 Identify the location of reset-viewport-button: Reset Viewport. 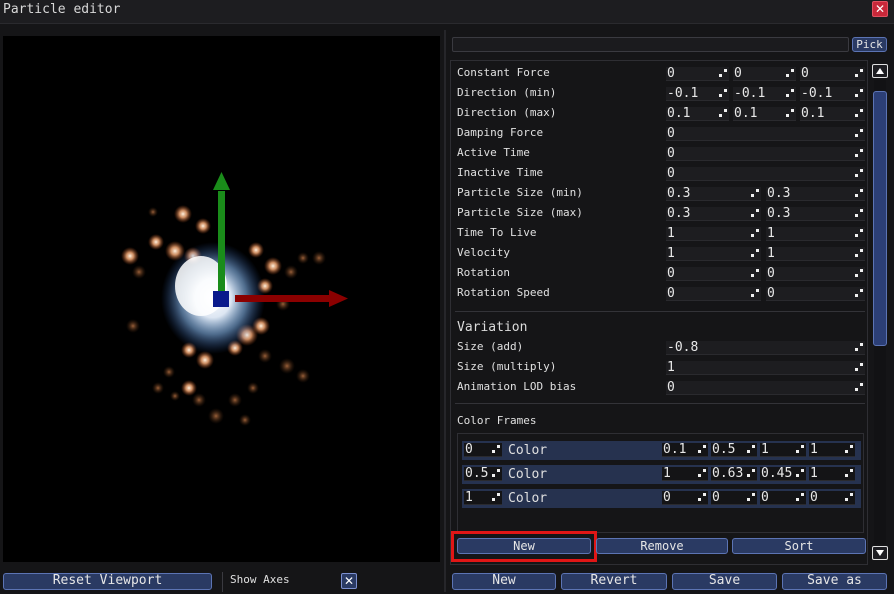
(107, 581).